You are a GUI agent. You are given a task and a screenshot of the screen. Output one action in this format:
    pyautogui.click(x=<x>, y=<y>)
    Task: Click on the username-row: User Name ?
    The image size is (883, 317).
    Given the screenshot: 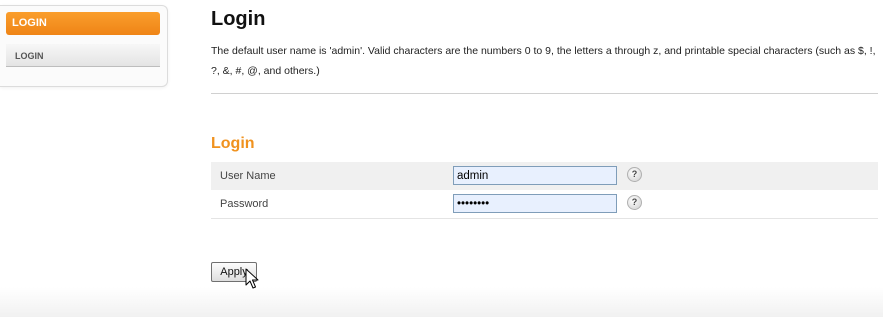 What is the action you would take?
    pyautogui.click(x=544, y=176)
    